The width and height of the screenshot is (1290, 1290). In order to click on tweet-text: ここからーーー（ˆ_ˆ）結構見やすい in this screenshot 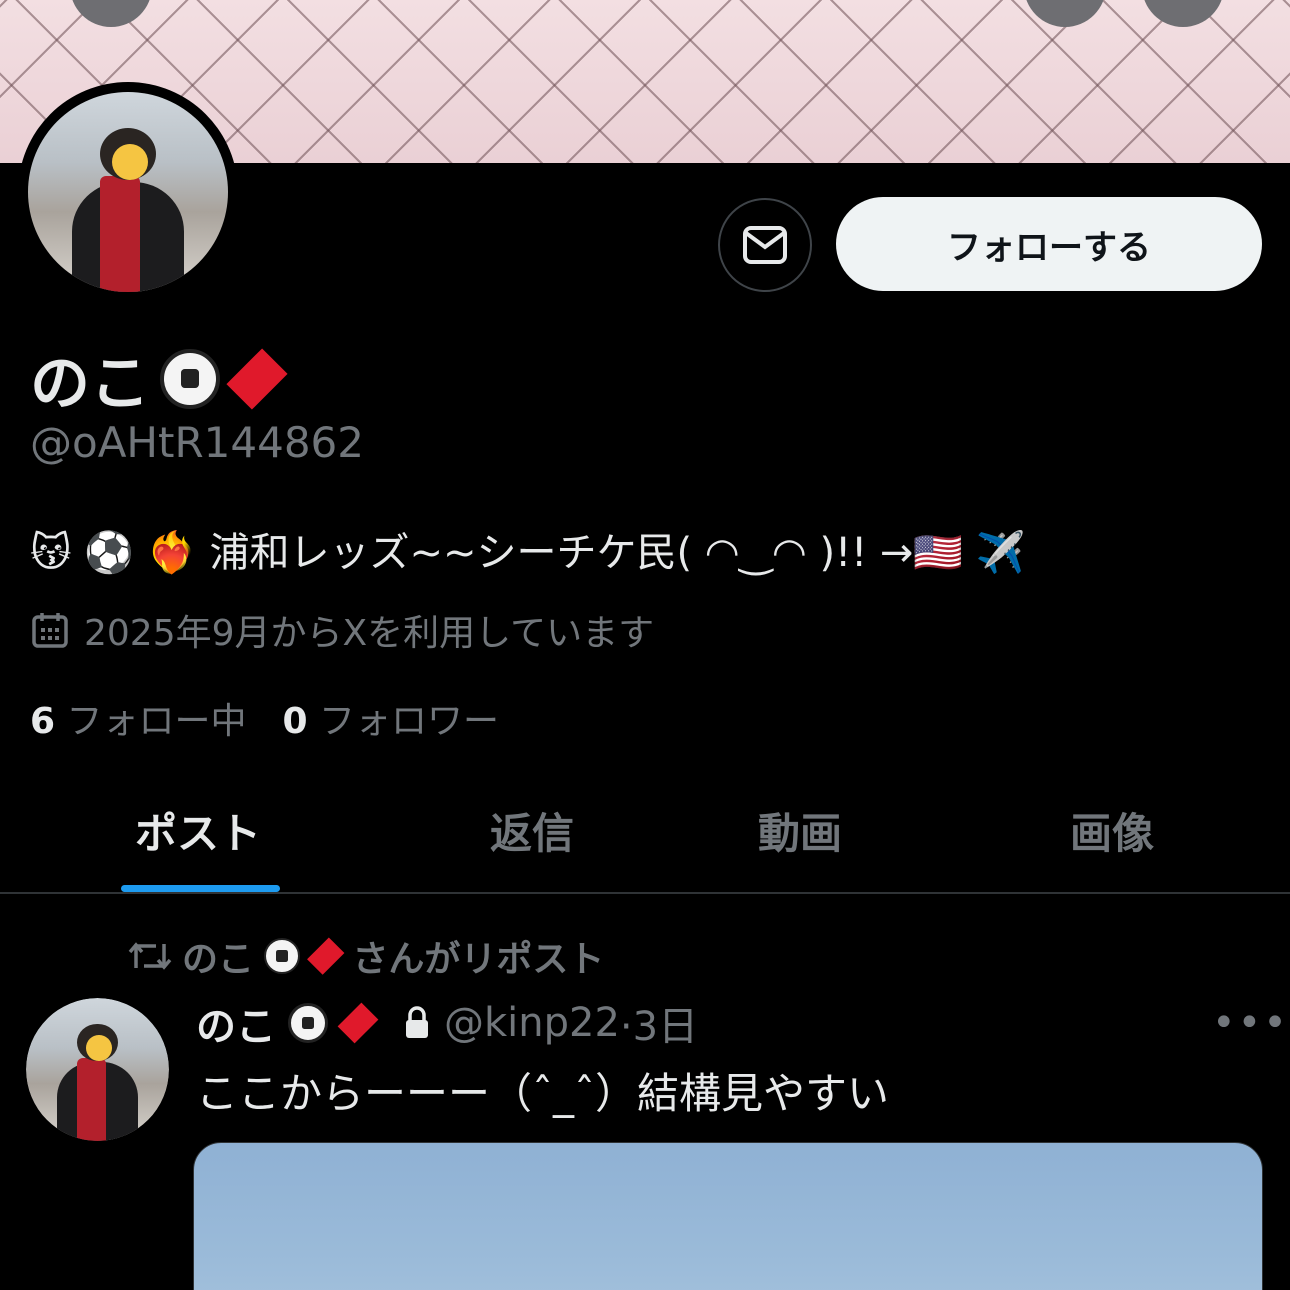, I will do `click(543, 1093)`.